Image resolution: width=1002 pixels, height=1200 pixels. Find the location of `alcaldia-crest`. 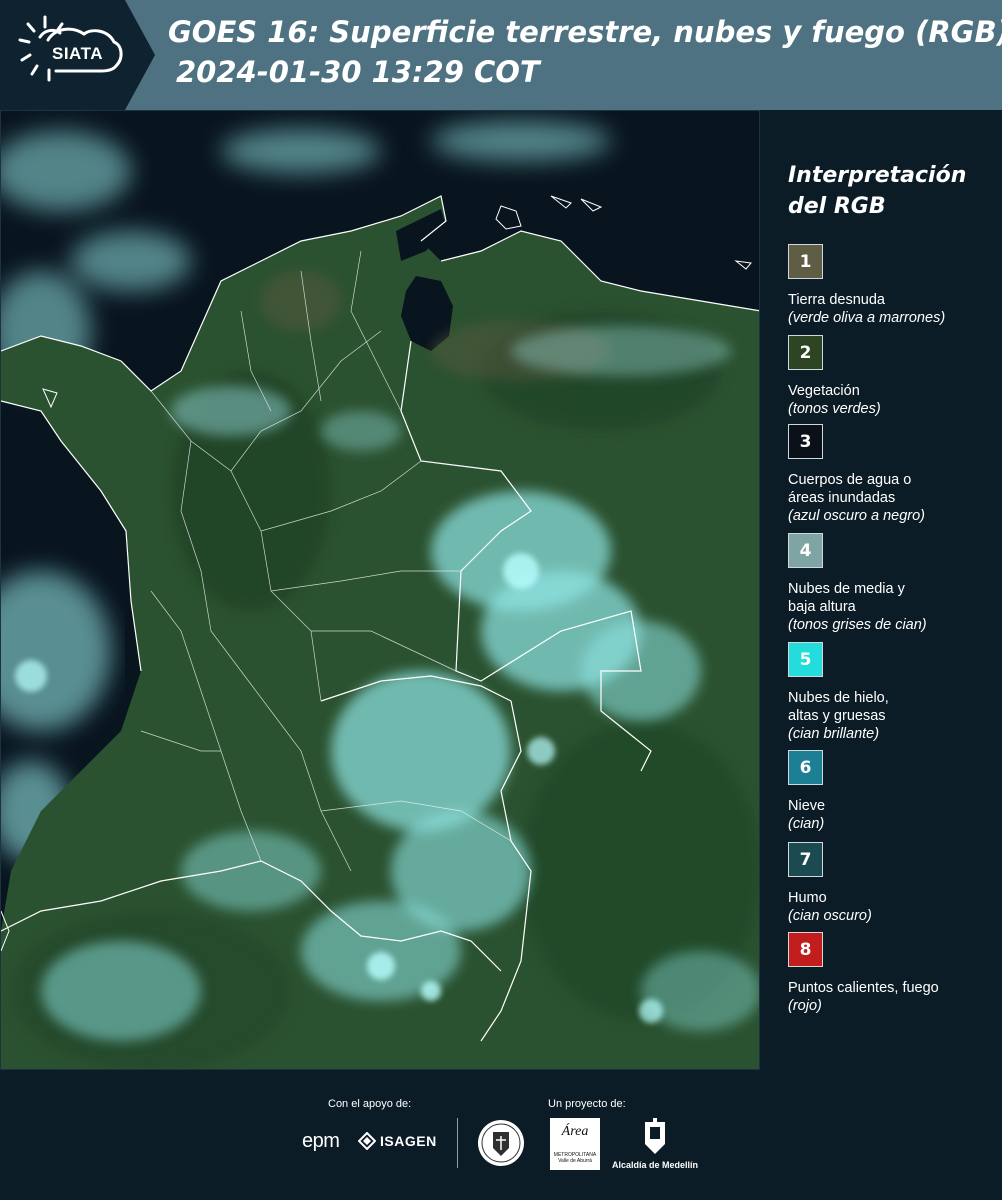

alcaldia-crest is located at coordinates (655, 1139).